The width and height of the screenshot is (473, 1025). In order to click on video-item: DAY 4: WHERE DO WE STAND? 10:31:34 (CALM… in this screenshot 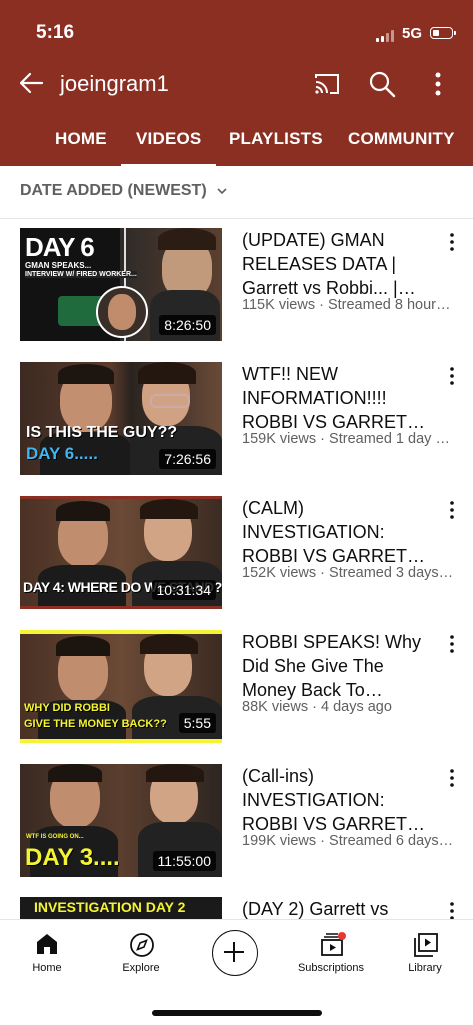, I will do `click(236, 556)`.